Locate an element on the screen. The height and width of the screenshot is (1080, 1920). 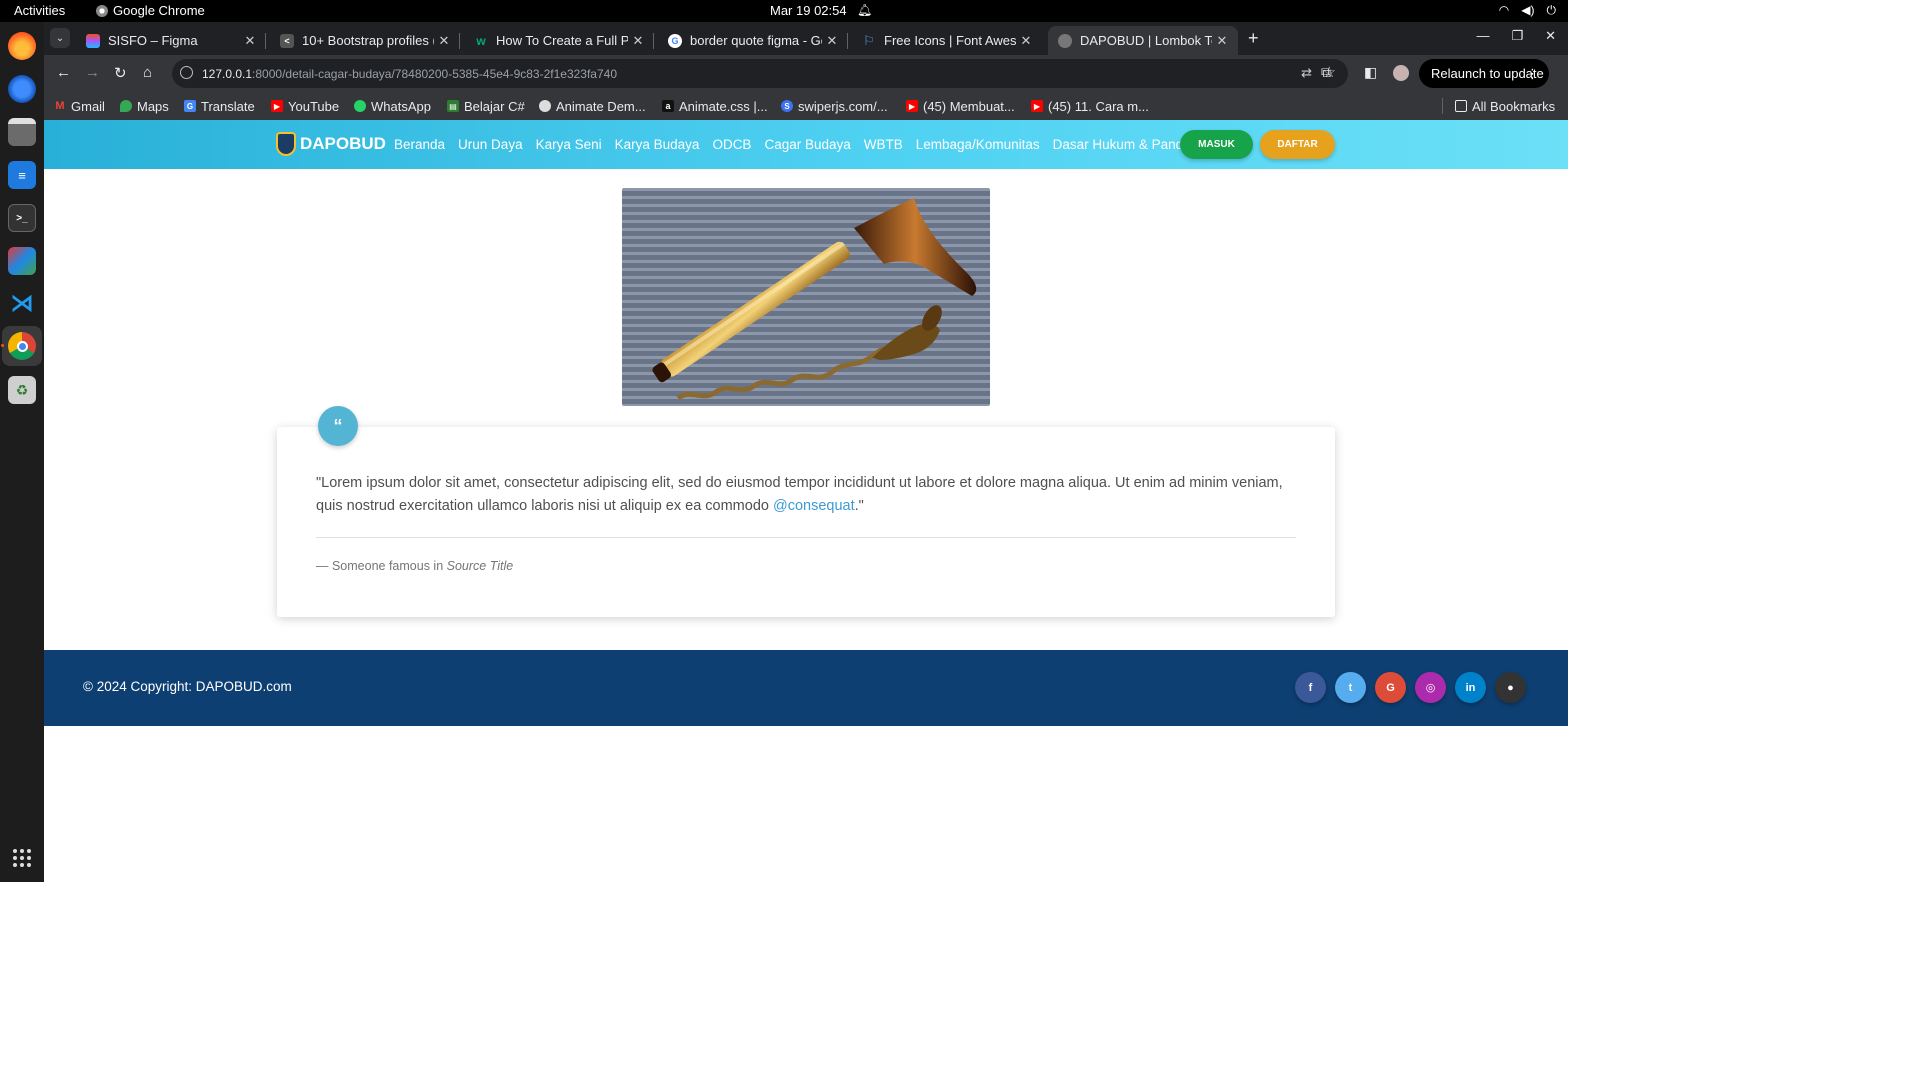
login-button: MASUK is located at coordinates (1216, 144).